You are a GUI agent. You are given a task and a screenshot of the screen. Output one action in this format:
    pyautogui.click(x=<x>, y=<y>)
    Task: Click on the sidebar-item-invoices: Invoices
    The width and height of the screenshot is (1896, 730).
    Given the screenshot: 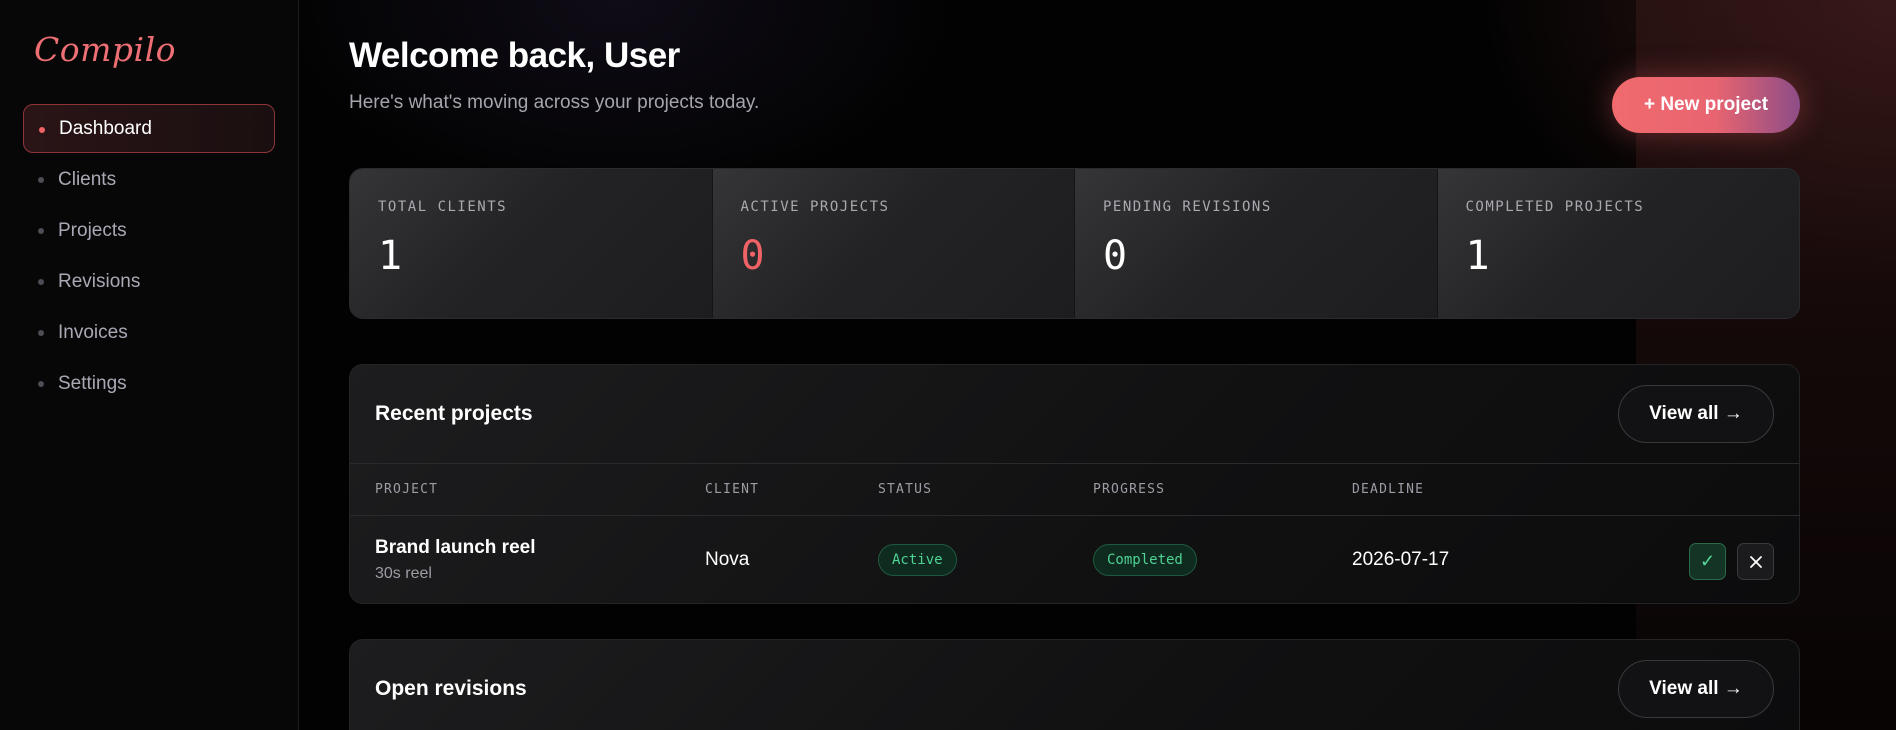 What is the action you would take?
    pyautogui.click(x=149, y=332)
    